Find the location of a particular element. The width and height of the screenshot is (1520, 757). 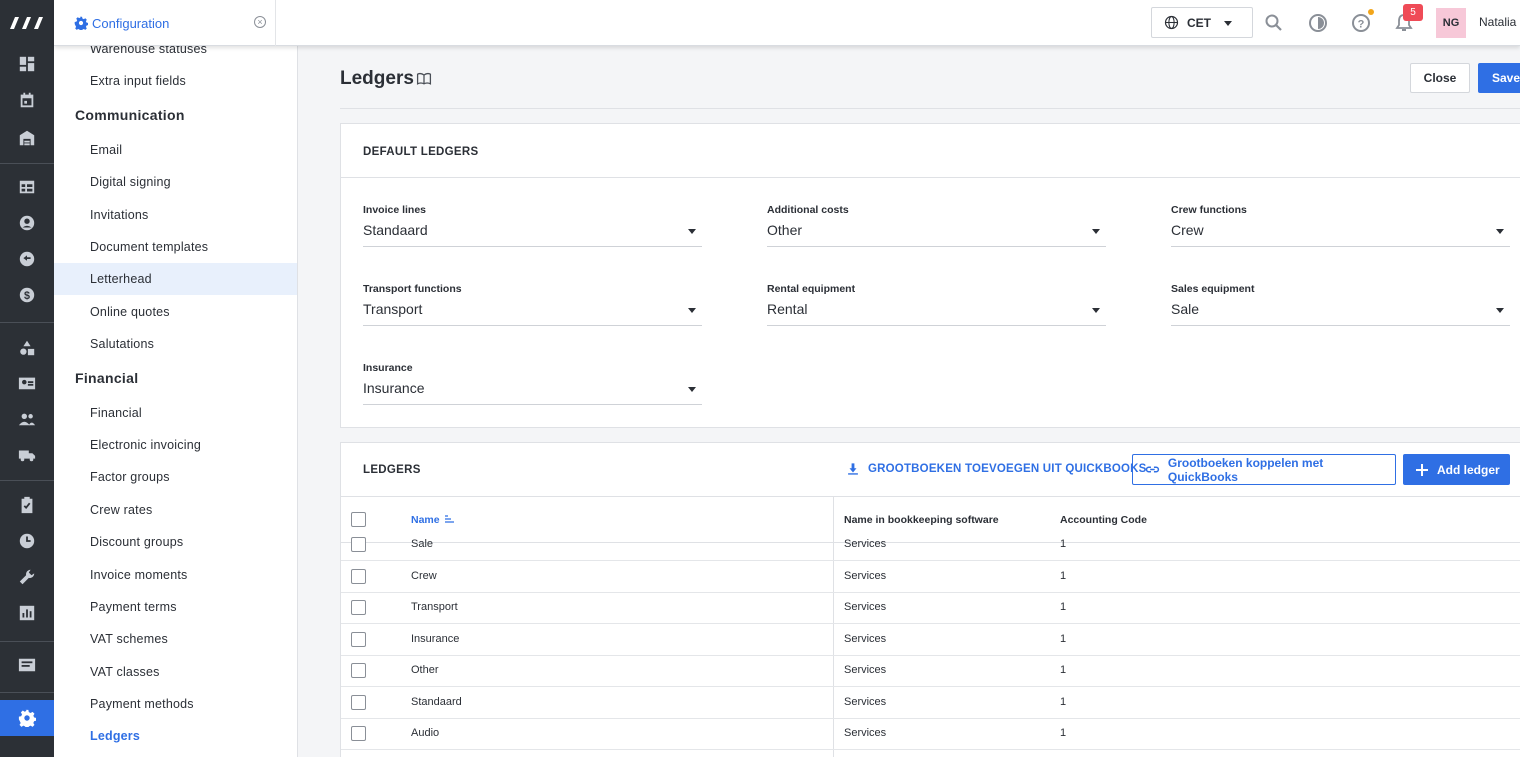

table-row: Transport Services 1 is located at coordinates (930, 608).